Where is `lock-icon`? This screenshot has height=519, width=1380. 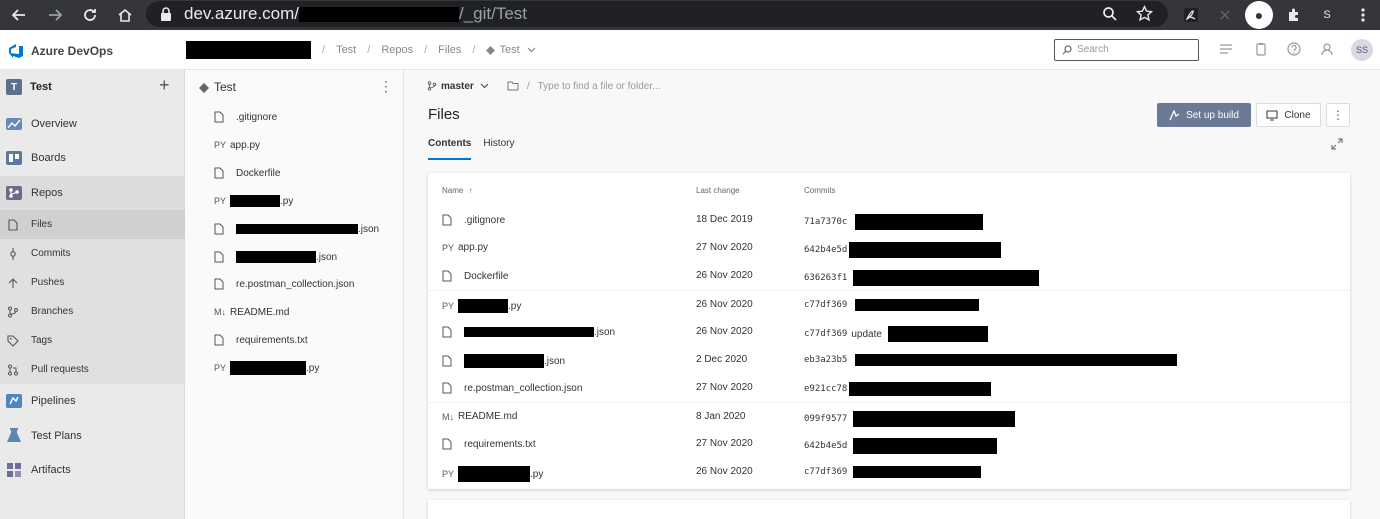 lock-icon is located at coordinates (166, 14).